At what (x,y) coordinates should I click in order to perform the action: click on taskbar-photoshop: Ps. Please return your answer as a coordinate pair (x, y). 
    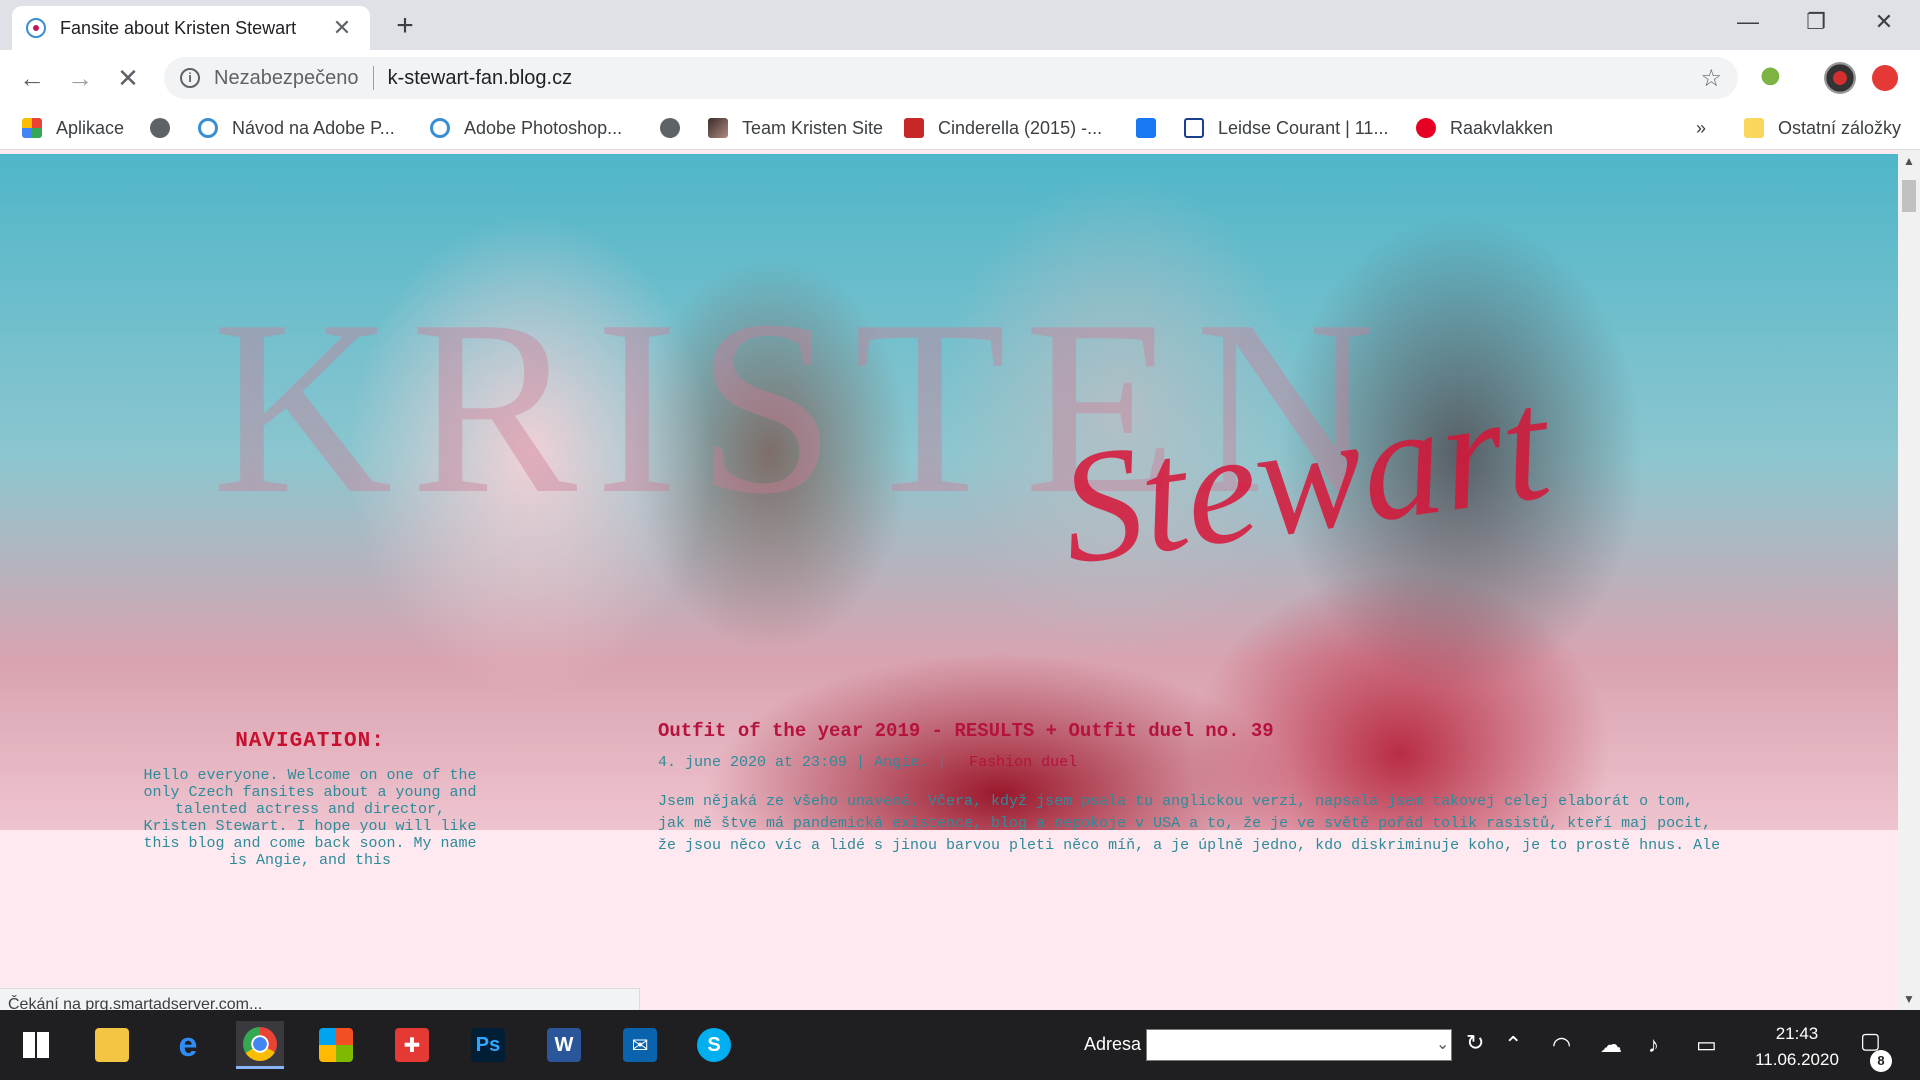
    Looking at the image, I should click on (488, 1045).